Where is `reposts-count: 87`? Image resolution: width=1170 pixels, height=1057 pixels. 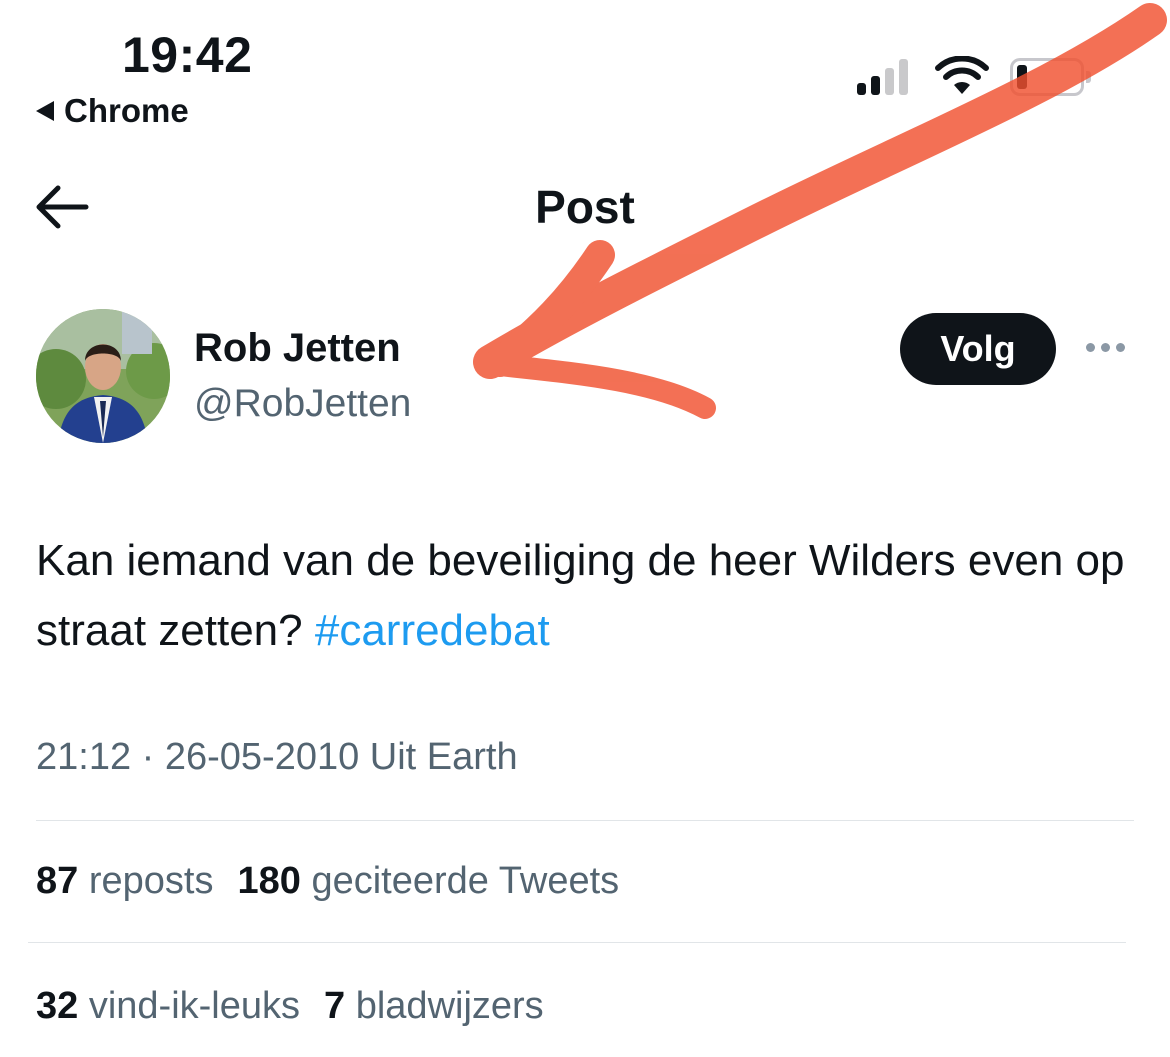 reposts-count: 87 is located at coordinates (57, 881).